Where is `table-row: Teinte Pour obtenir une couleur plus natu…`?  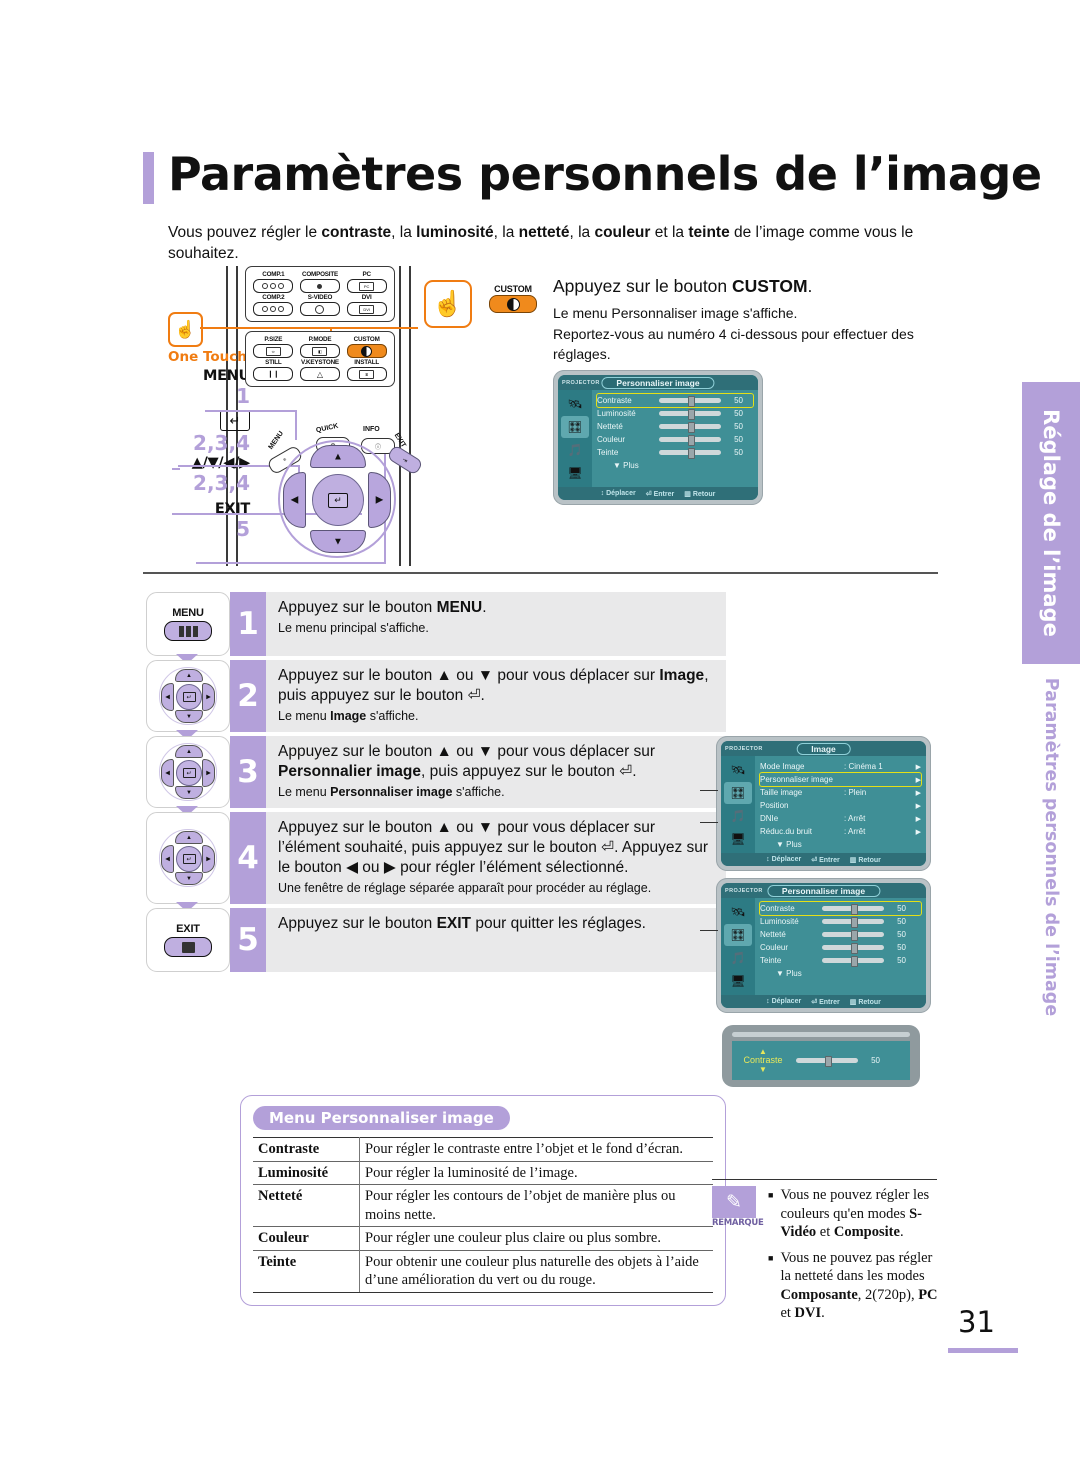 table-row: Teinte Pour obtenir une couleur plus natu… is located at coordinates (483, 1271).